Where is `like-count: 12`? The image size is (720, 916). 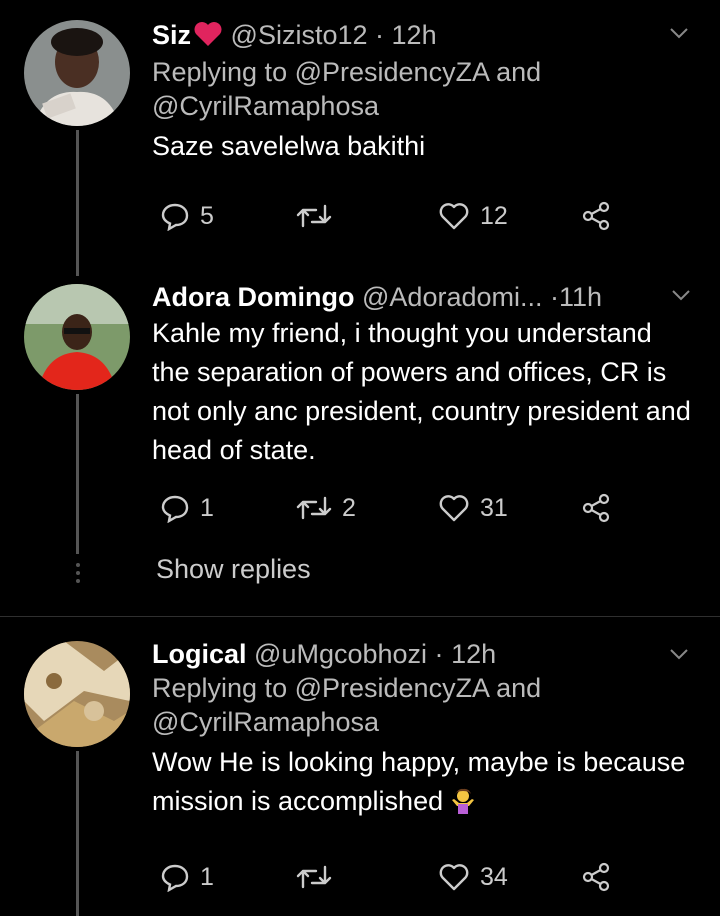
like-count: 12 is located at coordinates (494, 215).